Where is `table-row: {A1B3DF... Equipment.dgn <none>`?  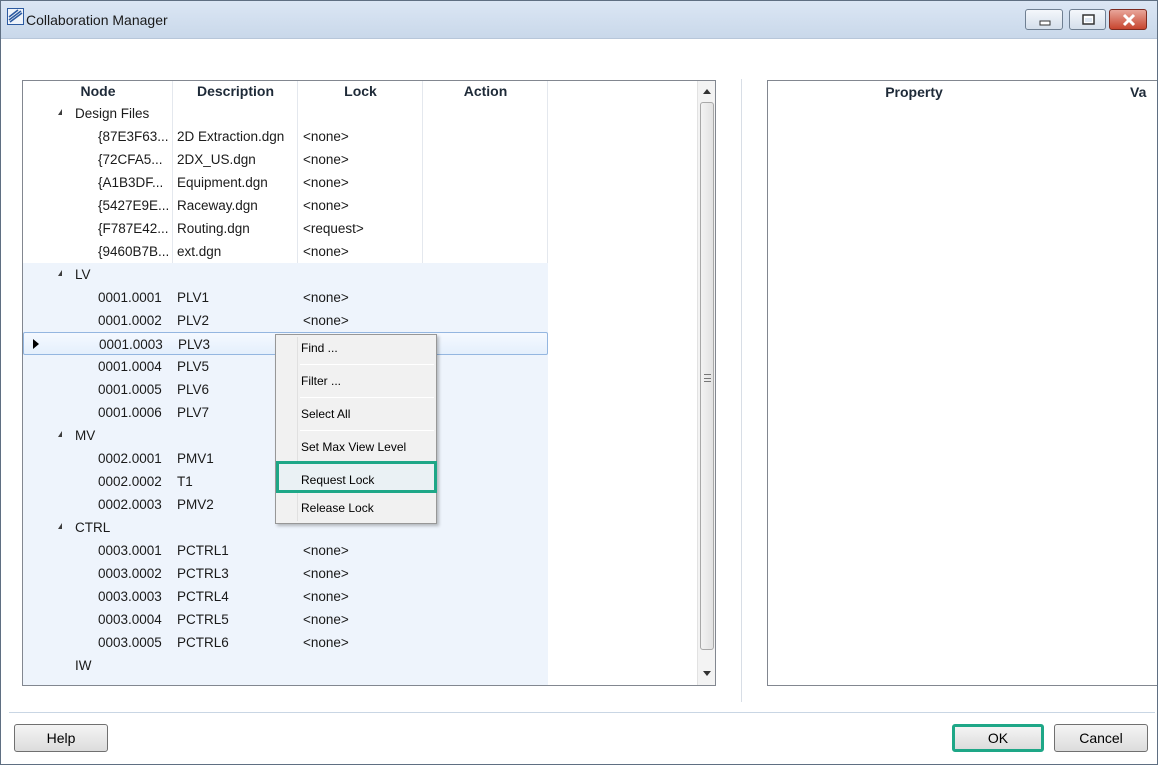
table-row: {A1B3DF... Equipment.dgn <none> is located at coordinates (285, 182).